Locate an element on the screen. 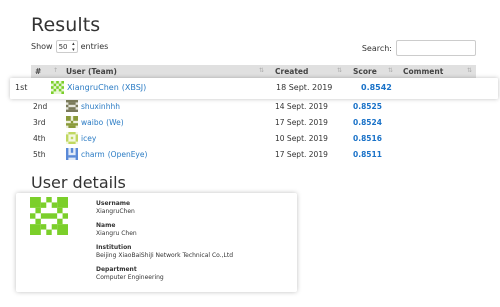  row-user: waibo (We) is located at coordinates (95, 122).